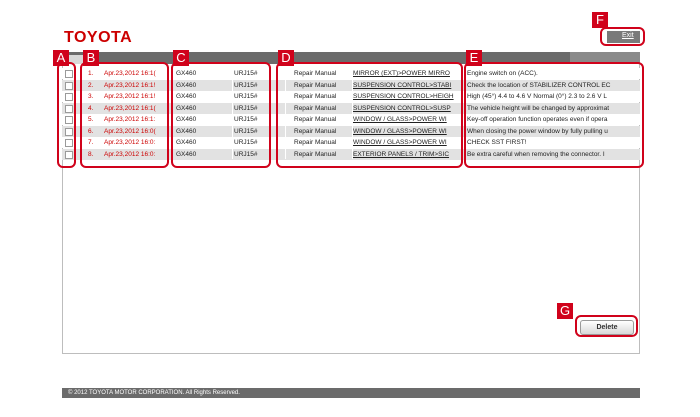 Image resolution: width=700 pixels, height=417 pixels. What do you see at coordinates (66, 115) in the screenshot?
I see `callout-box-a` at bounding box center [66, 115].